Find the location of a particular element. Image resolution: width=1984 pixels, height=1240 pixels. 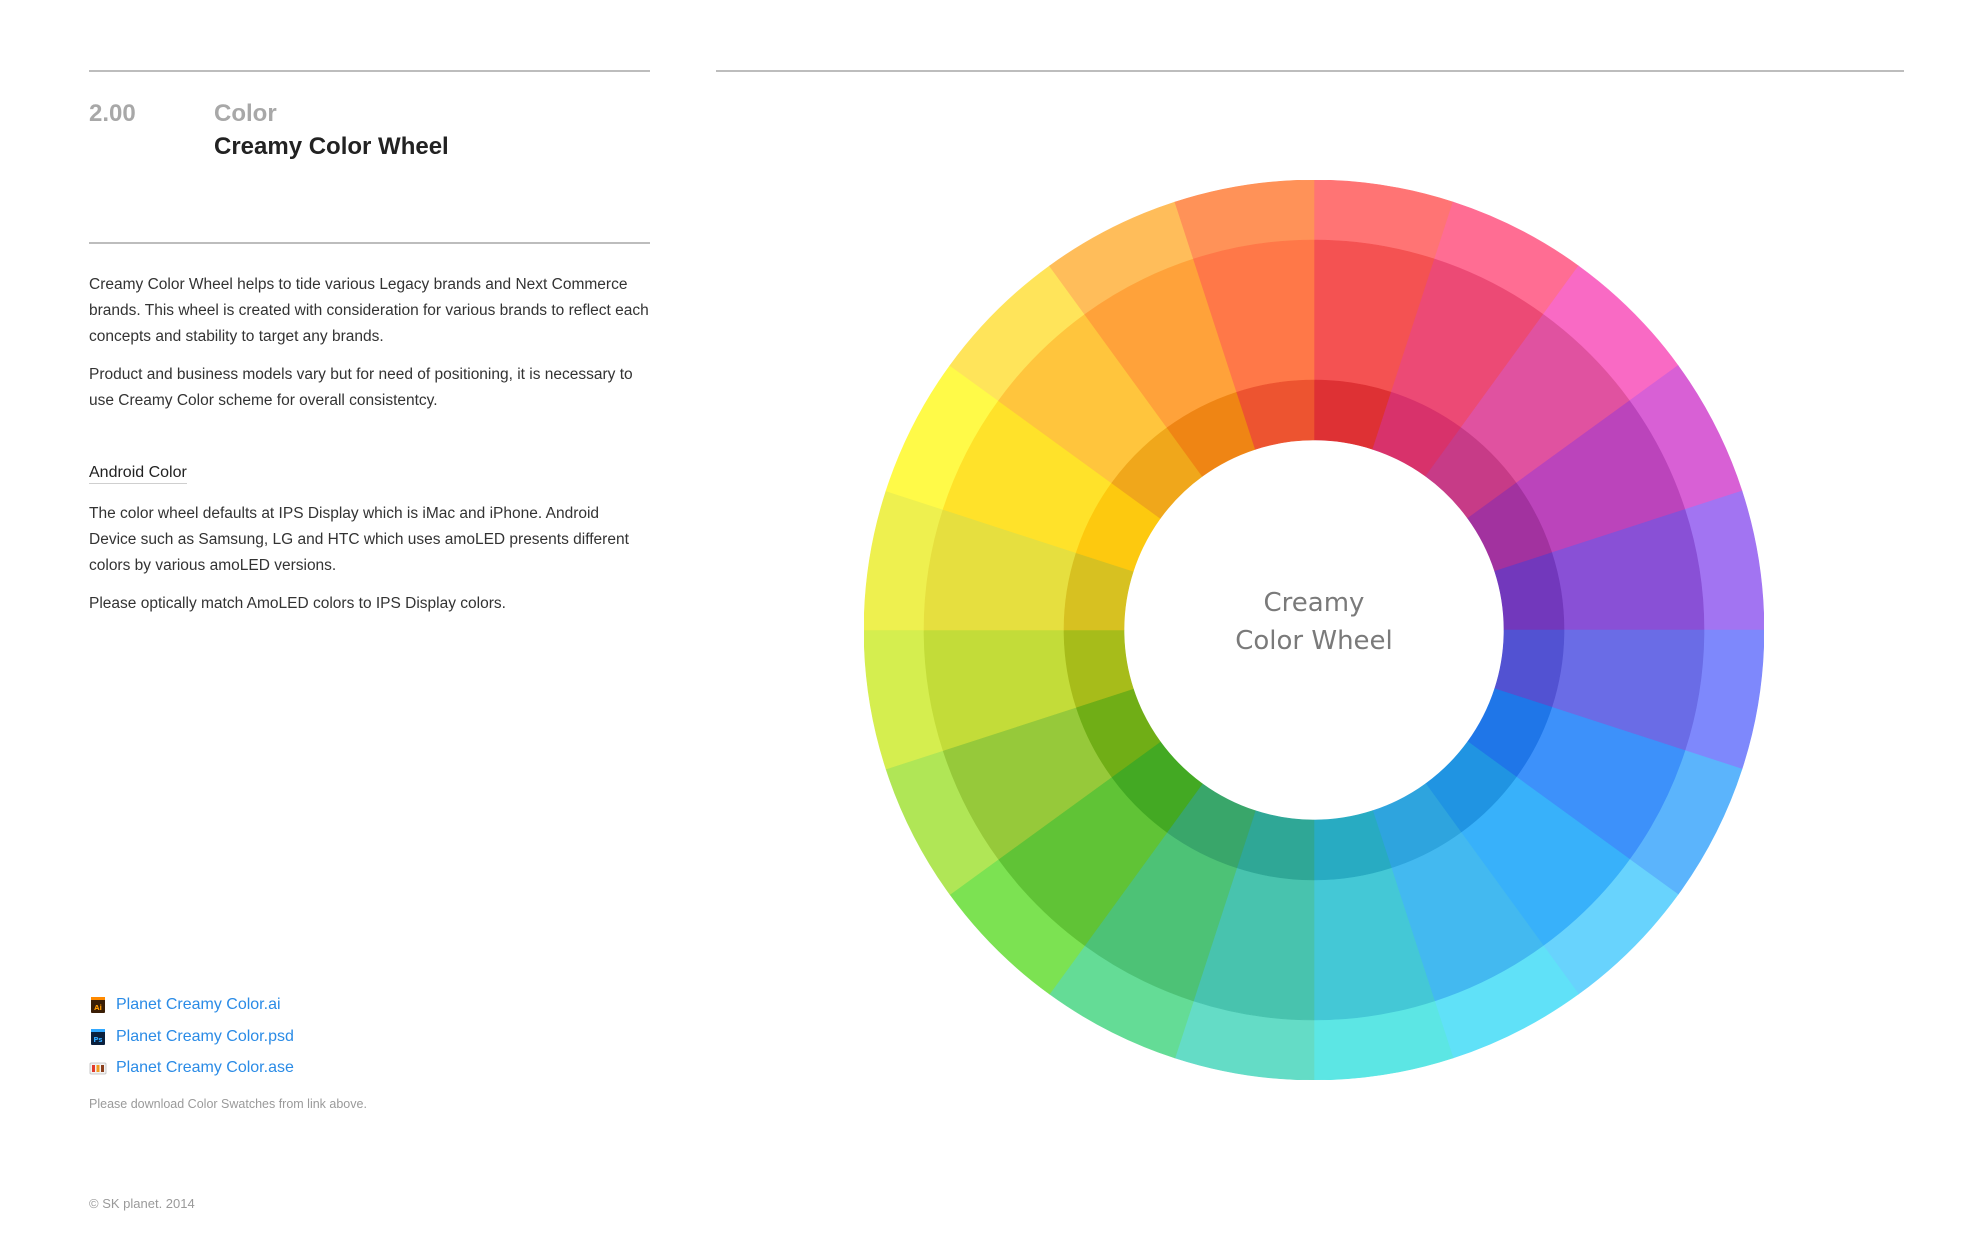

download-link-psd-label: Planet Creamy Color.psd is located at coordinates (205, 1036).